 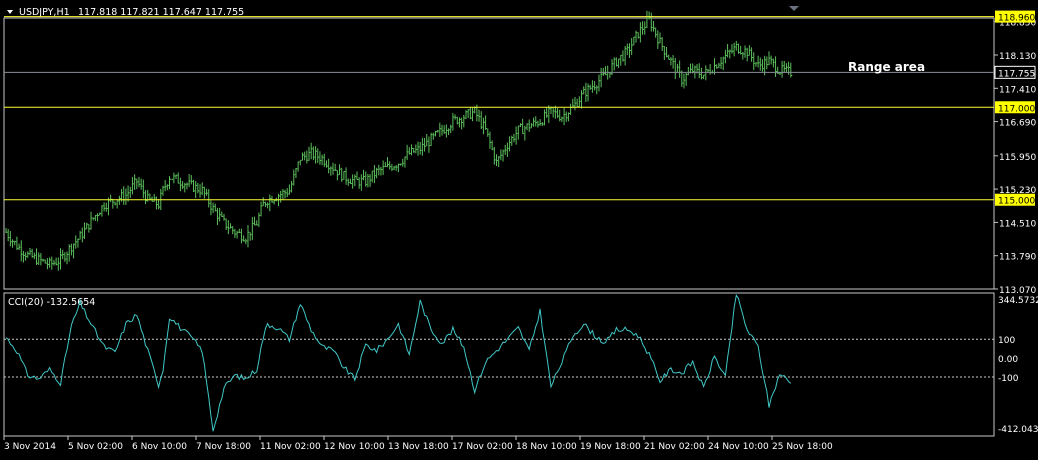 What do you see at coordinates (1017, 158) in the screenshot?
I see `price-tick-label: 115.950` at bounding box center [1017, 158].